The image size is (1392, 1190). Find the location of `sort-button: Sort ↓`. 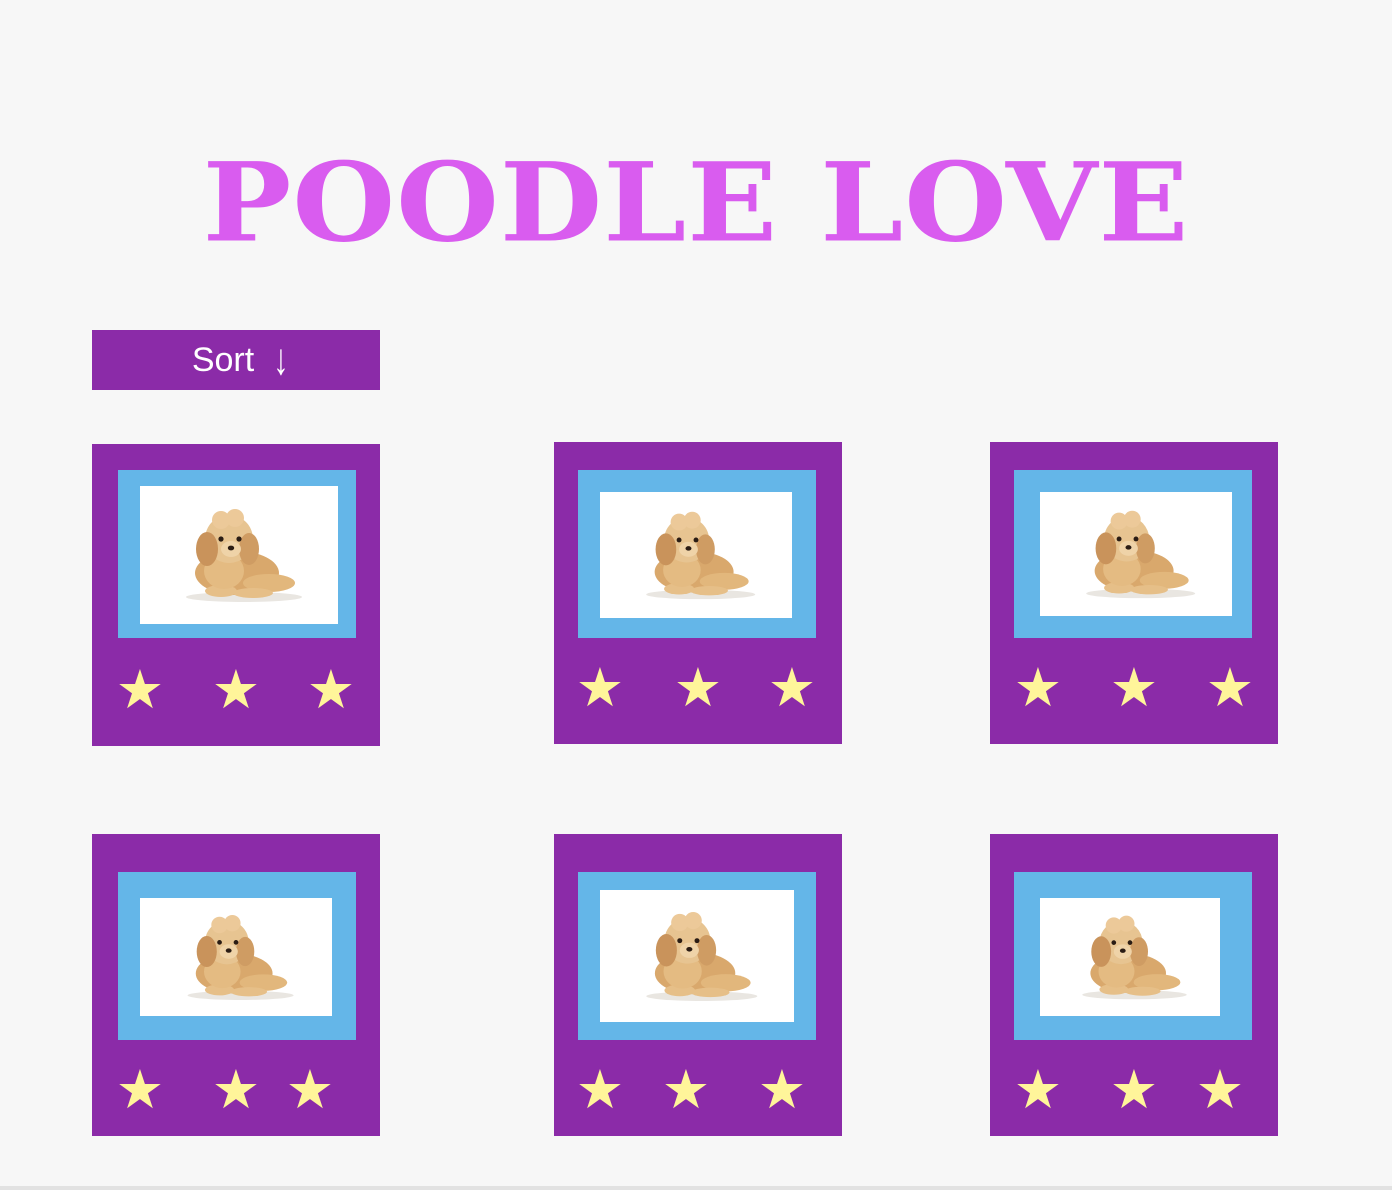

sort-button: Sort ↓ is located at coordinates (236, 360).